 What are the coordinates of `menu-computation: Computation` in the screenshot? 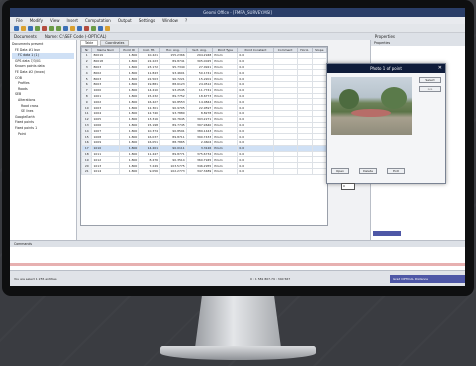 It's located at (98, 20).